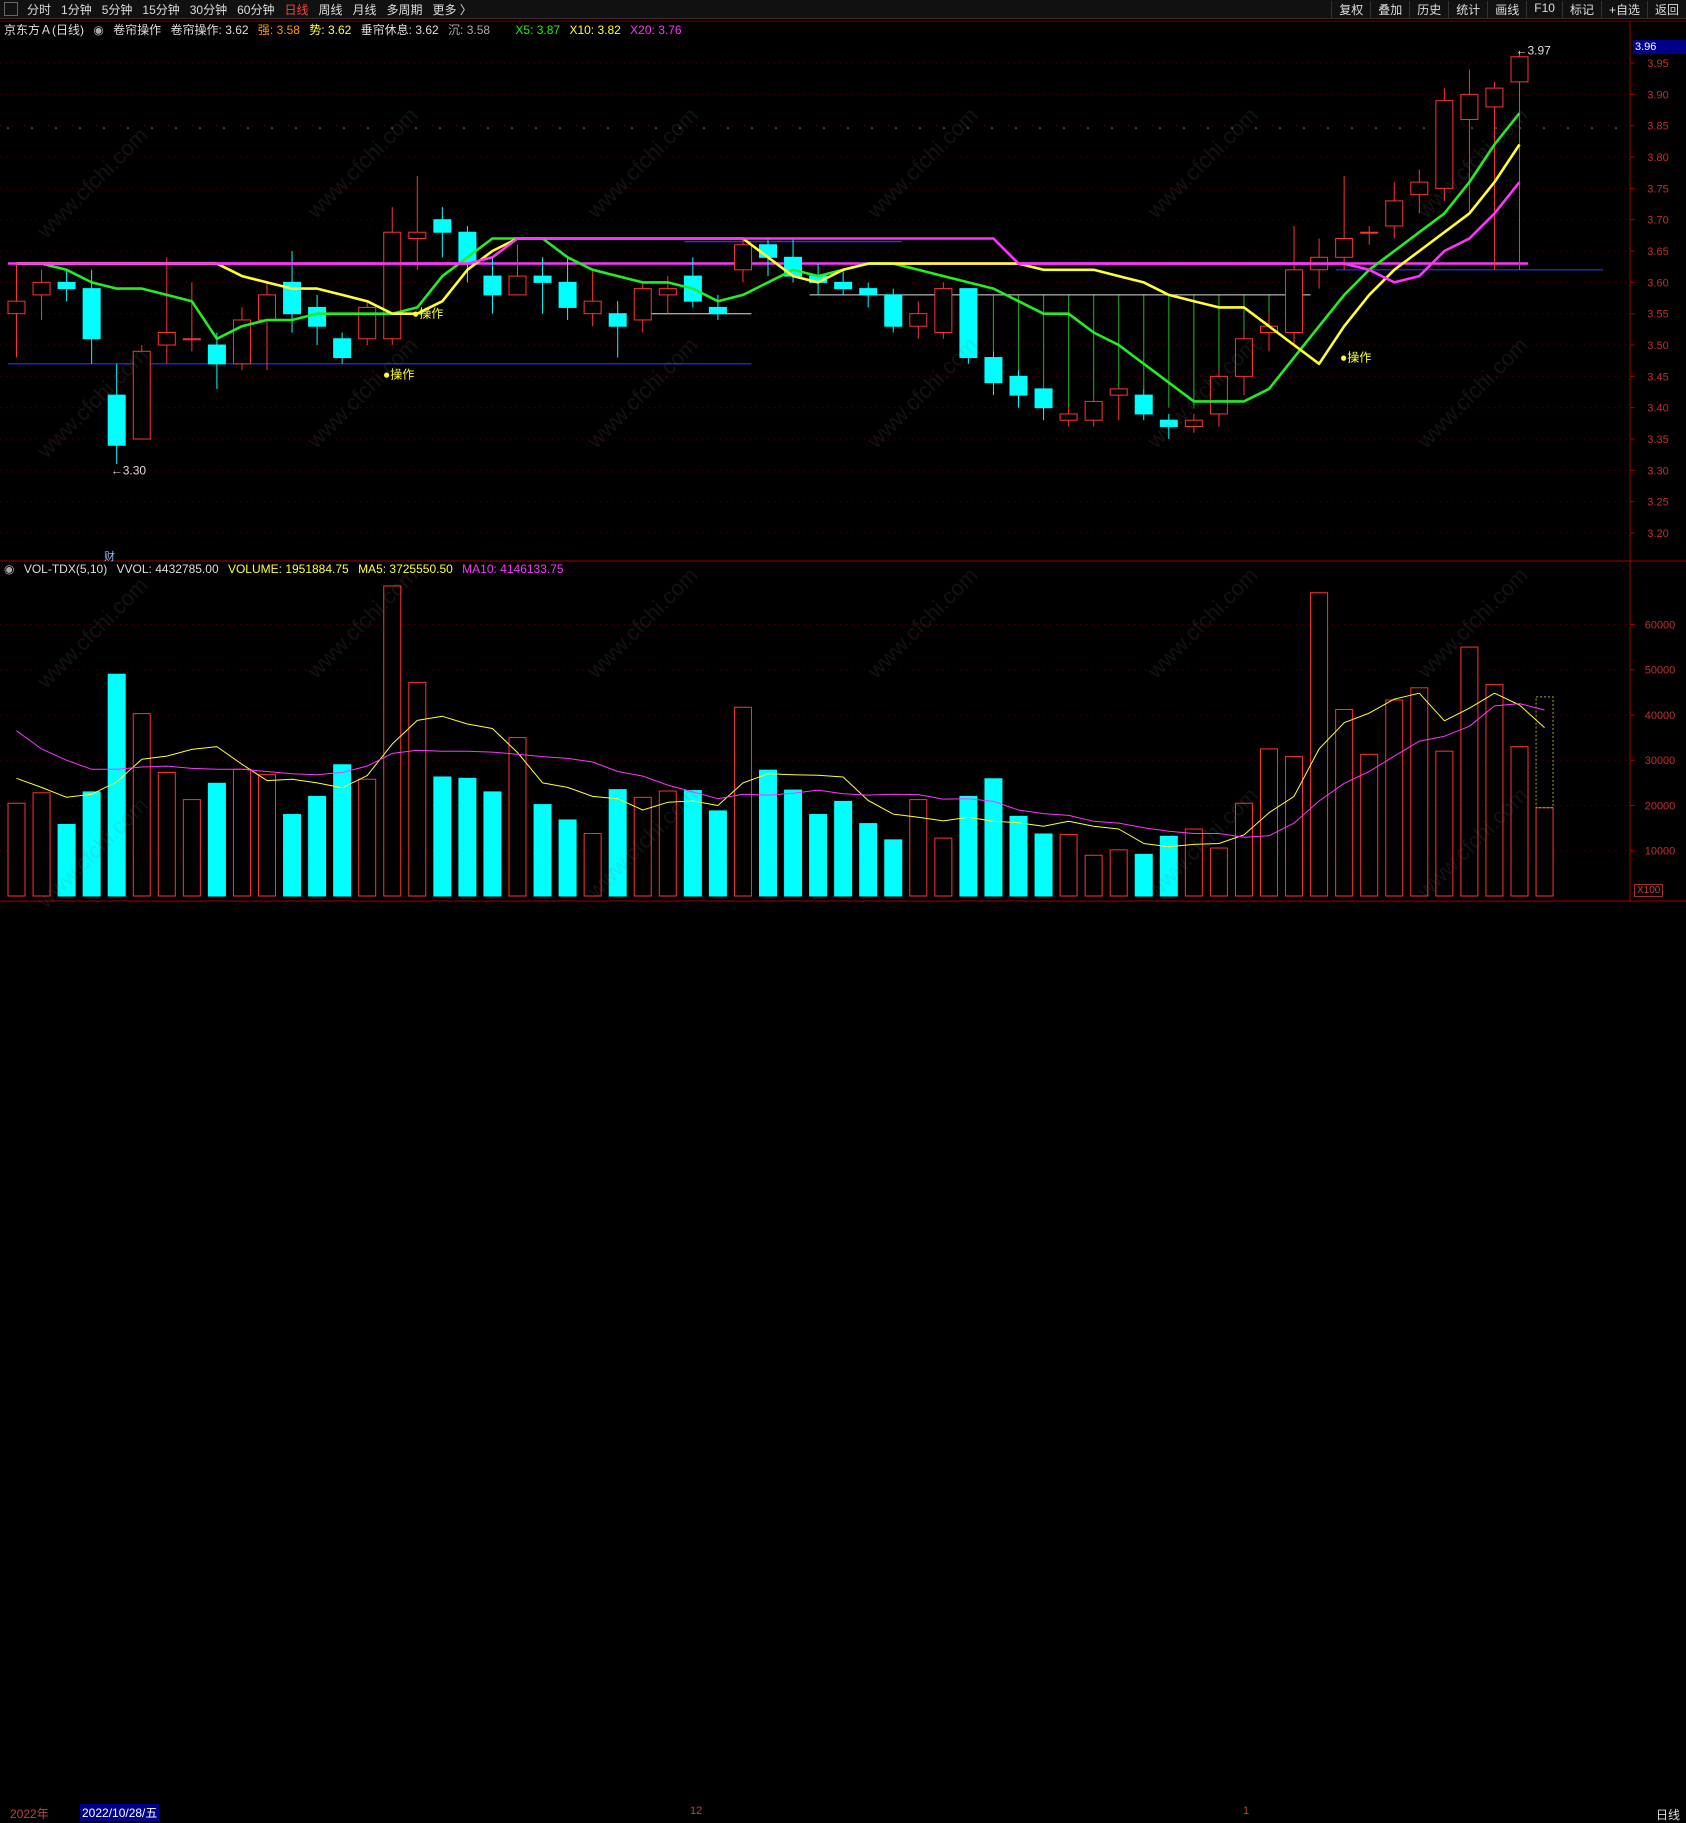 The height and width of the screenshot is (1823, 1686). Describe the element at coordinates (1389, 9) in the screenshot. I see `tool-button-1: 叠加` at that location.